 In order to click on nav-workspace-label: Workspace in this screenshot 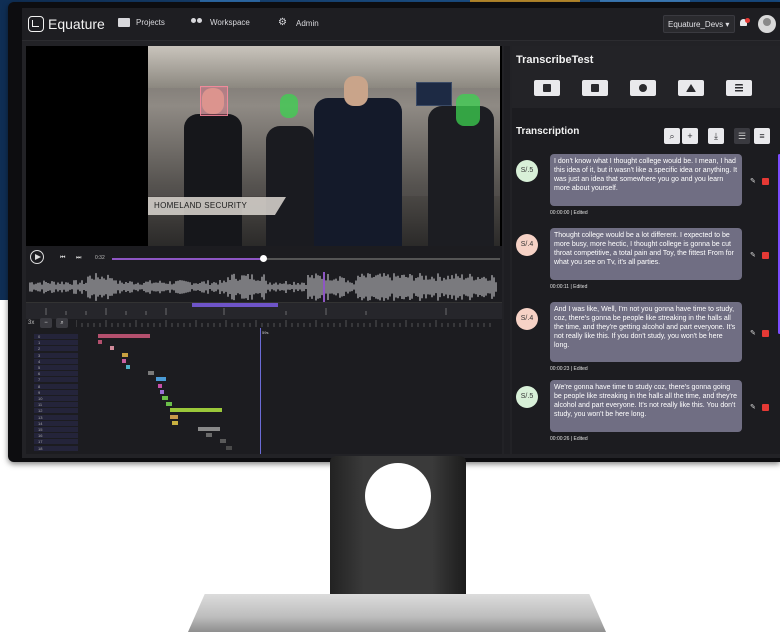, I will do `click(230, 22)`.